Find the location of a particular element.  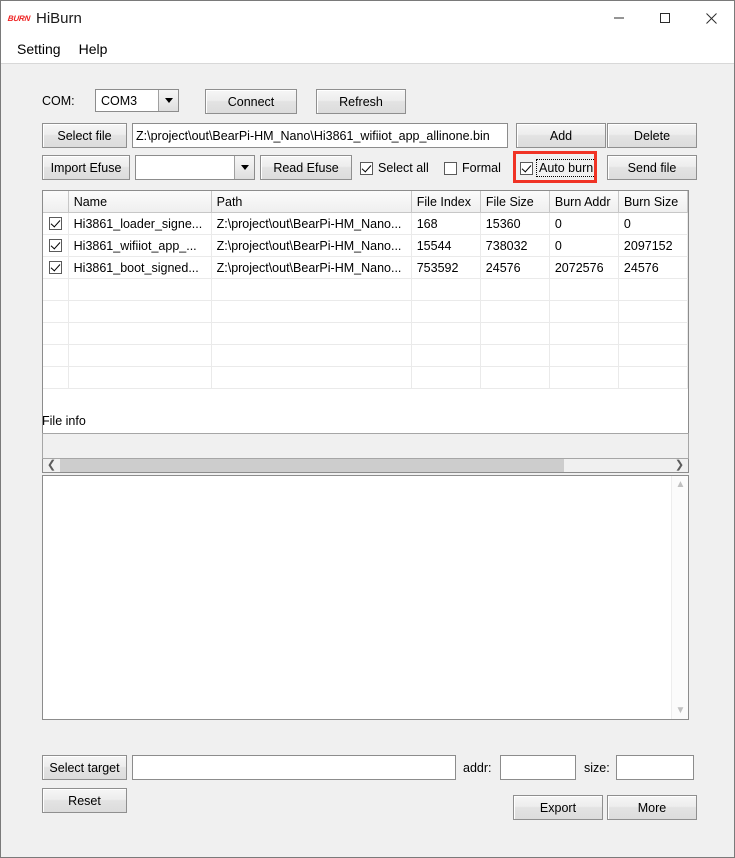

target-input is located at coordinates (294, 767).